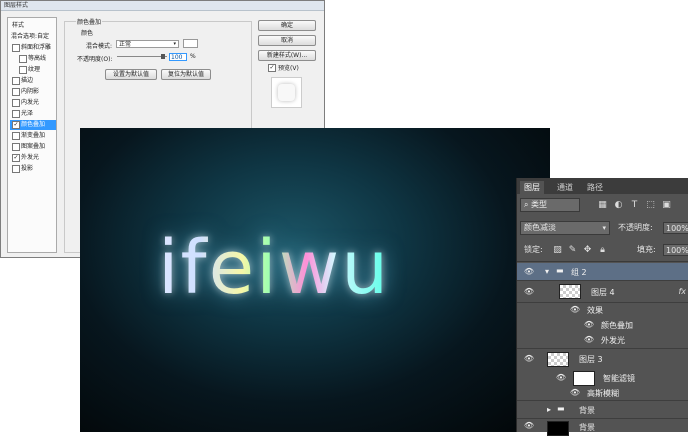 Image resolution: width=688 pixels, height=436 pixels. What do you see at coordinates (602, 272) in the screenshot?
I see `layer-row-group2: 👁︎ ▾ ▬ 组 2` at bounding box center [602, 272].